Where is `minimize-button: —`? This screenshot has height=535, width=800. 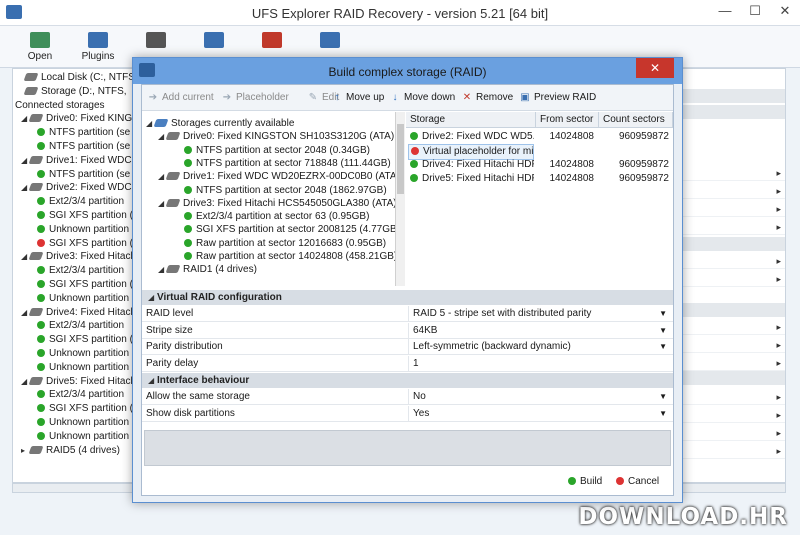 minimize-button: — is located at coordinates (725, 11).